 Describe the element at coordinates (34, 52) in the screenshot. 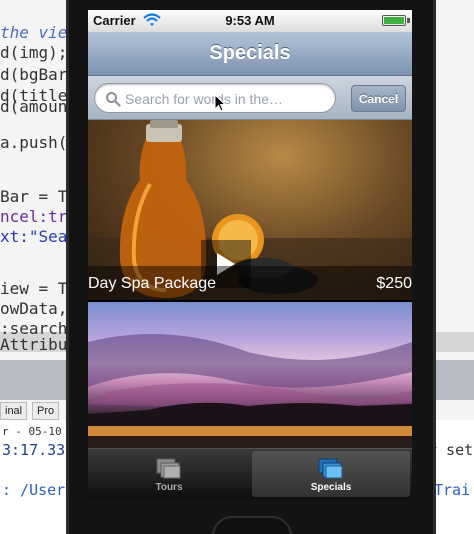

I see `code-line: d(img);` at that location.